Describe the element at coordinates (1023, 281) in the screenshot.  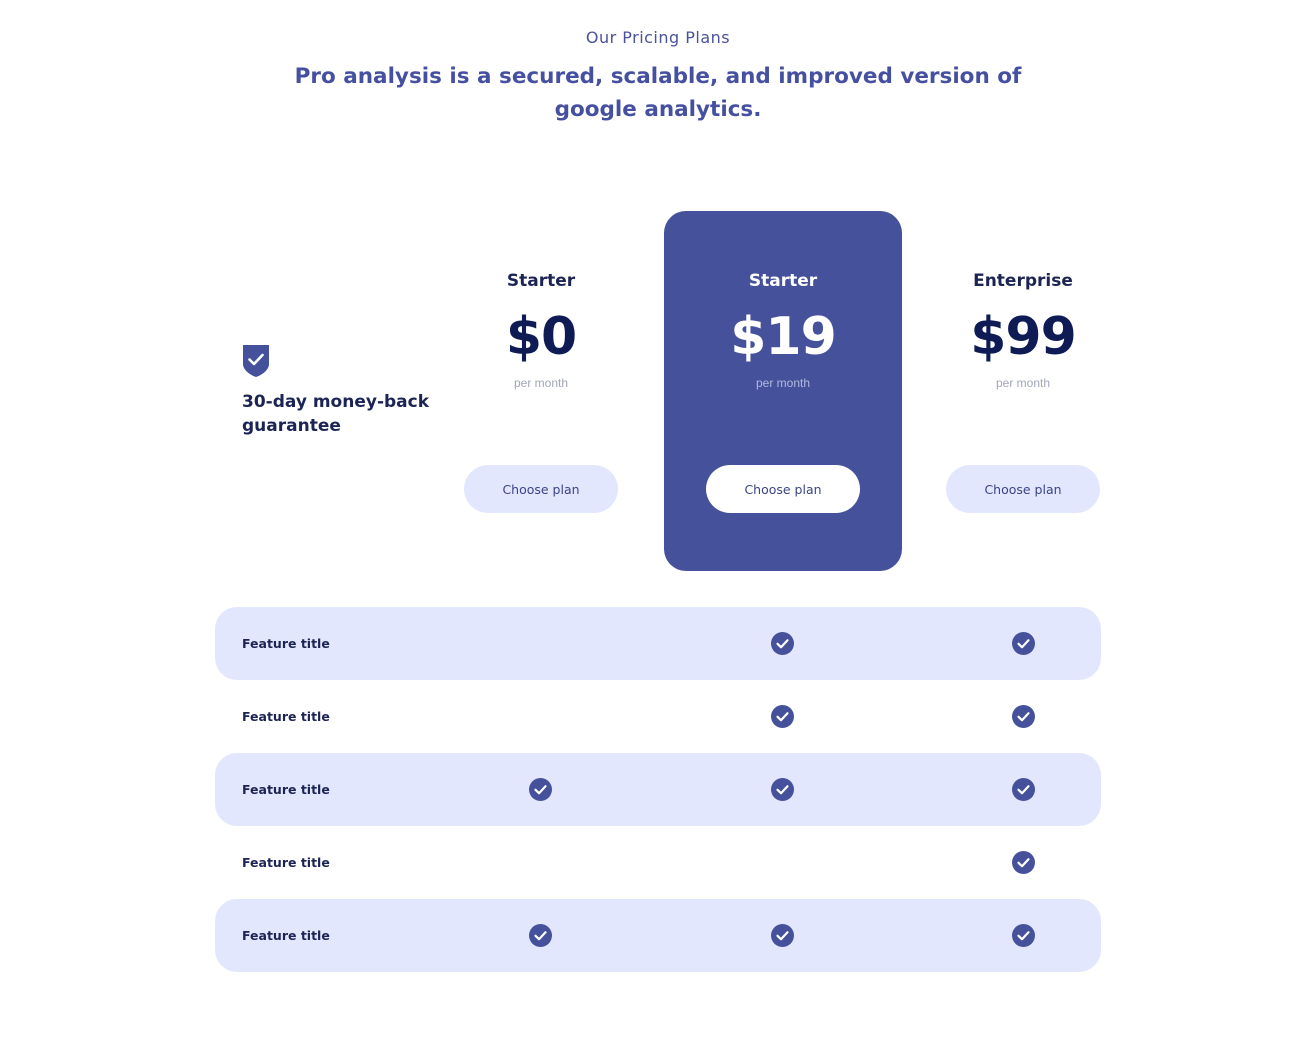
I see `plan-name: Enterprise` at that location.